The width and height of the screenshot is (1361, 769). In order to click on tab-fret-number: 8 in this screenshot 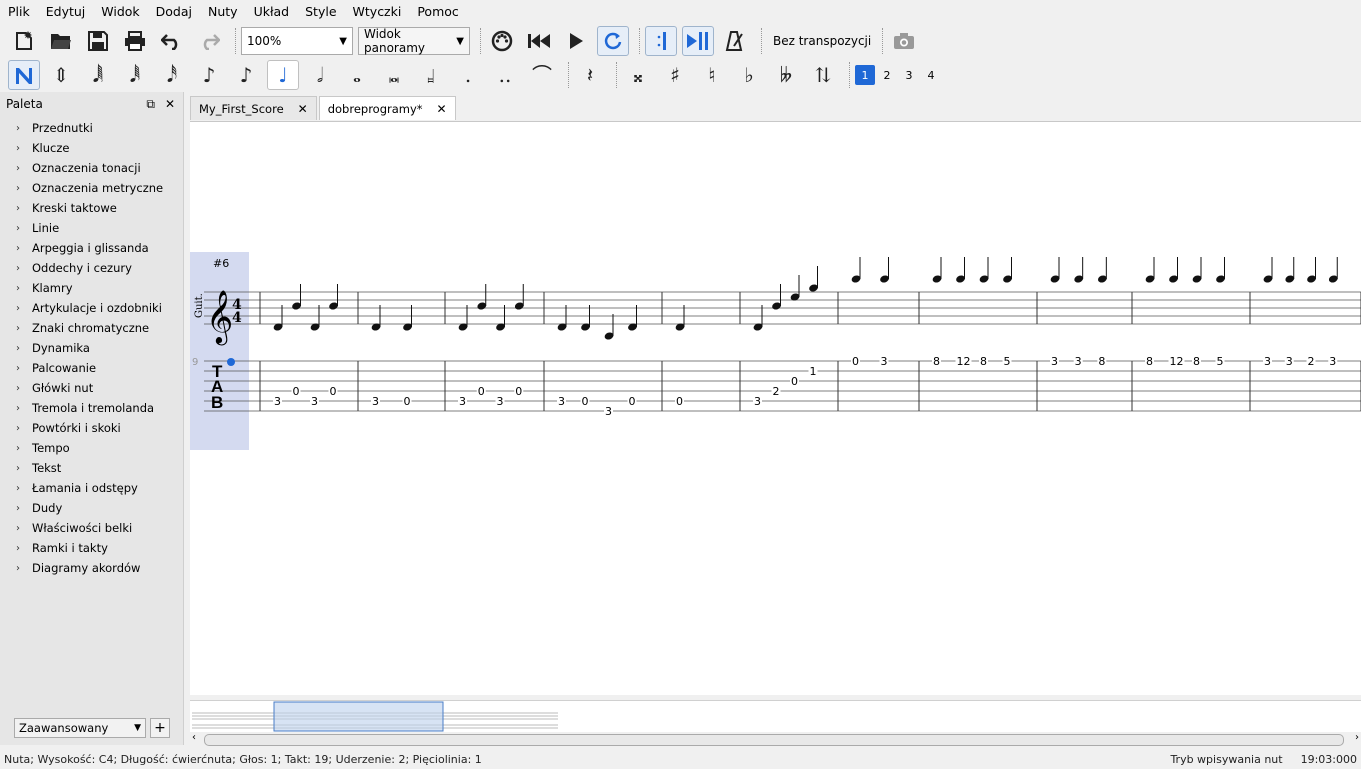, I will do `click(1101, 361)`.